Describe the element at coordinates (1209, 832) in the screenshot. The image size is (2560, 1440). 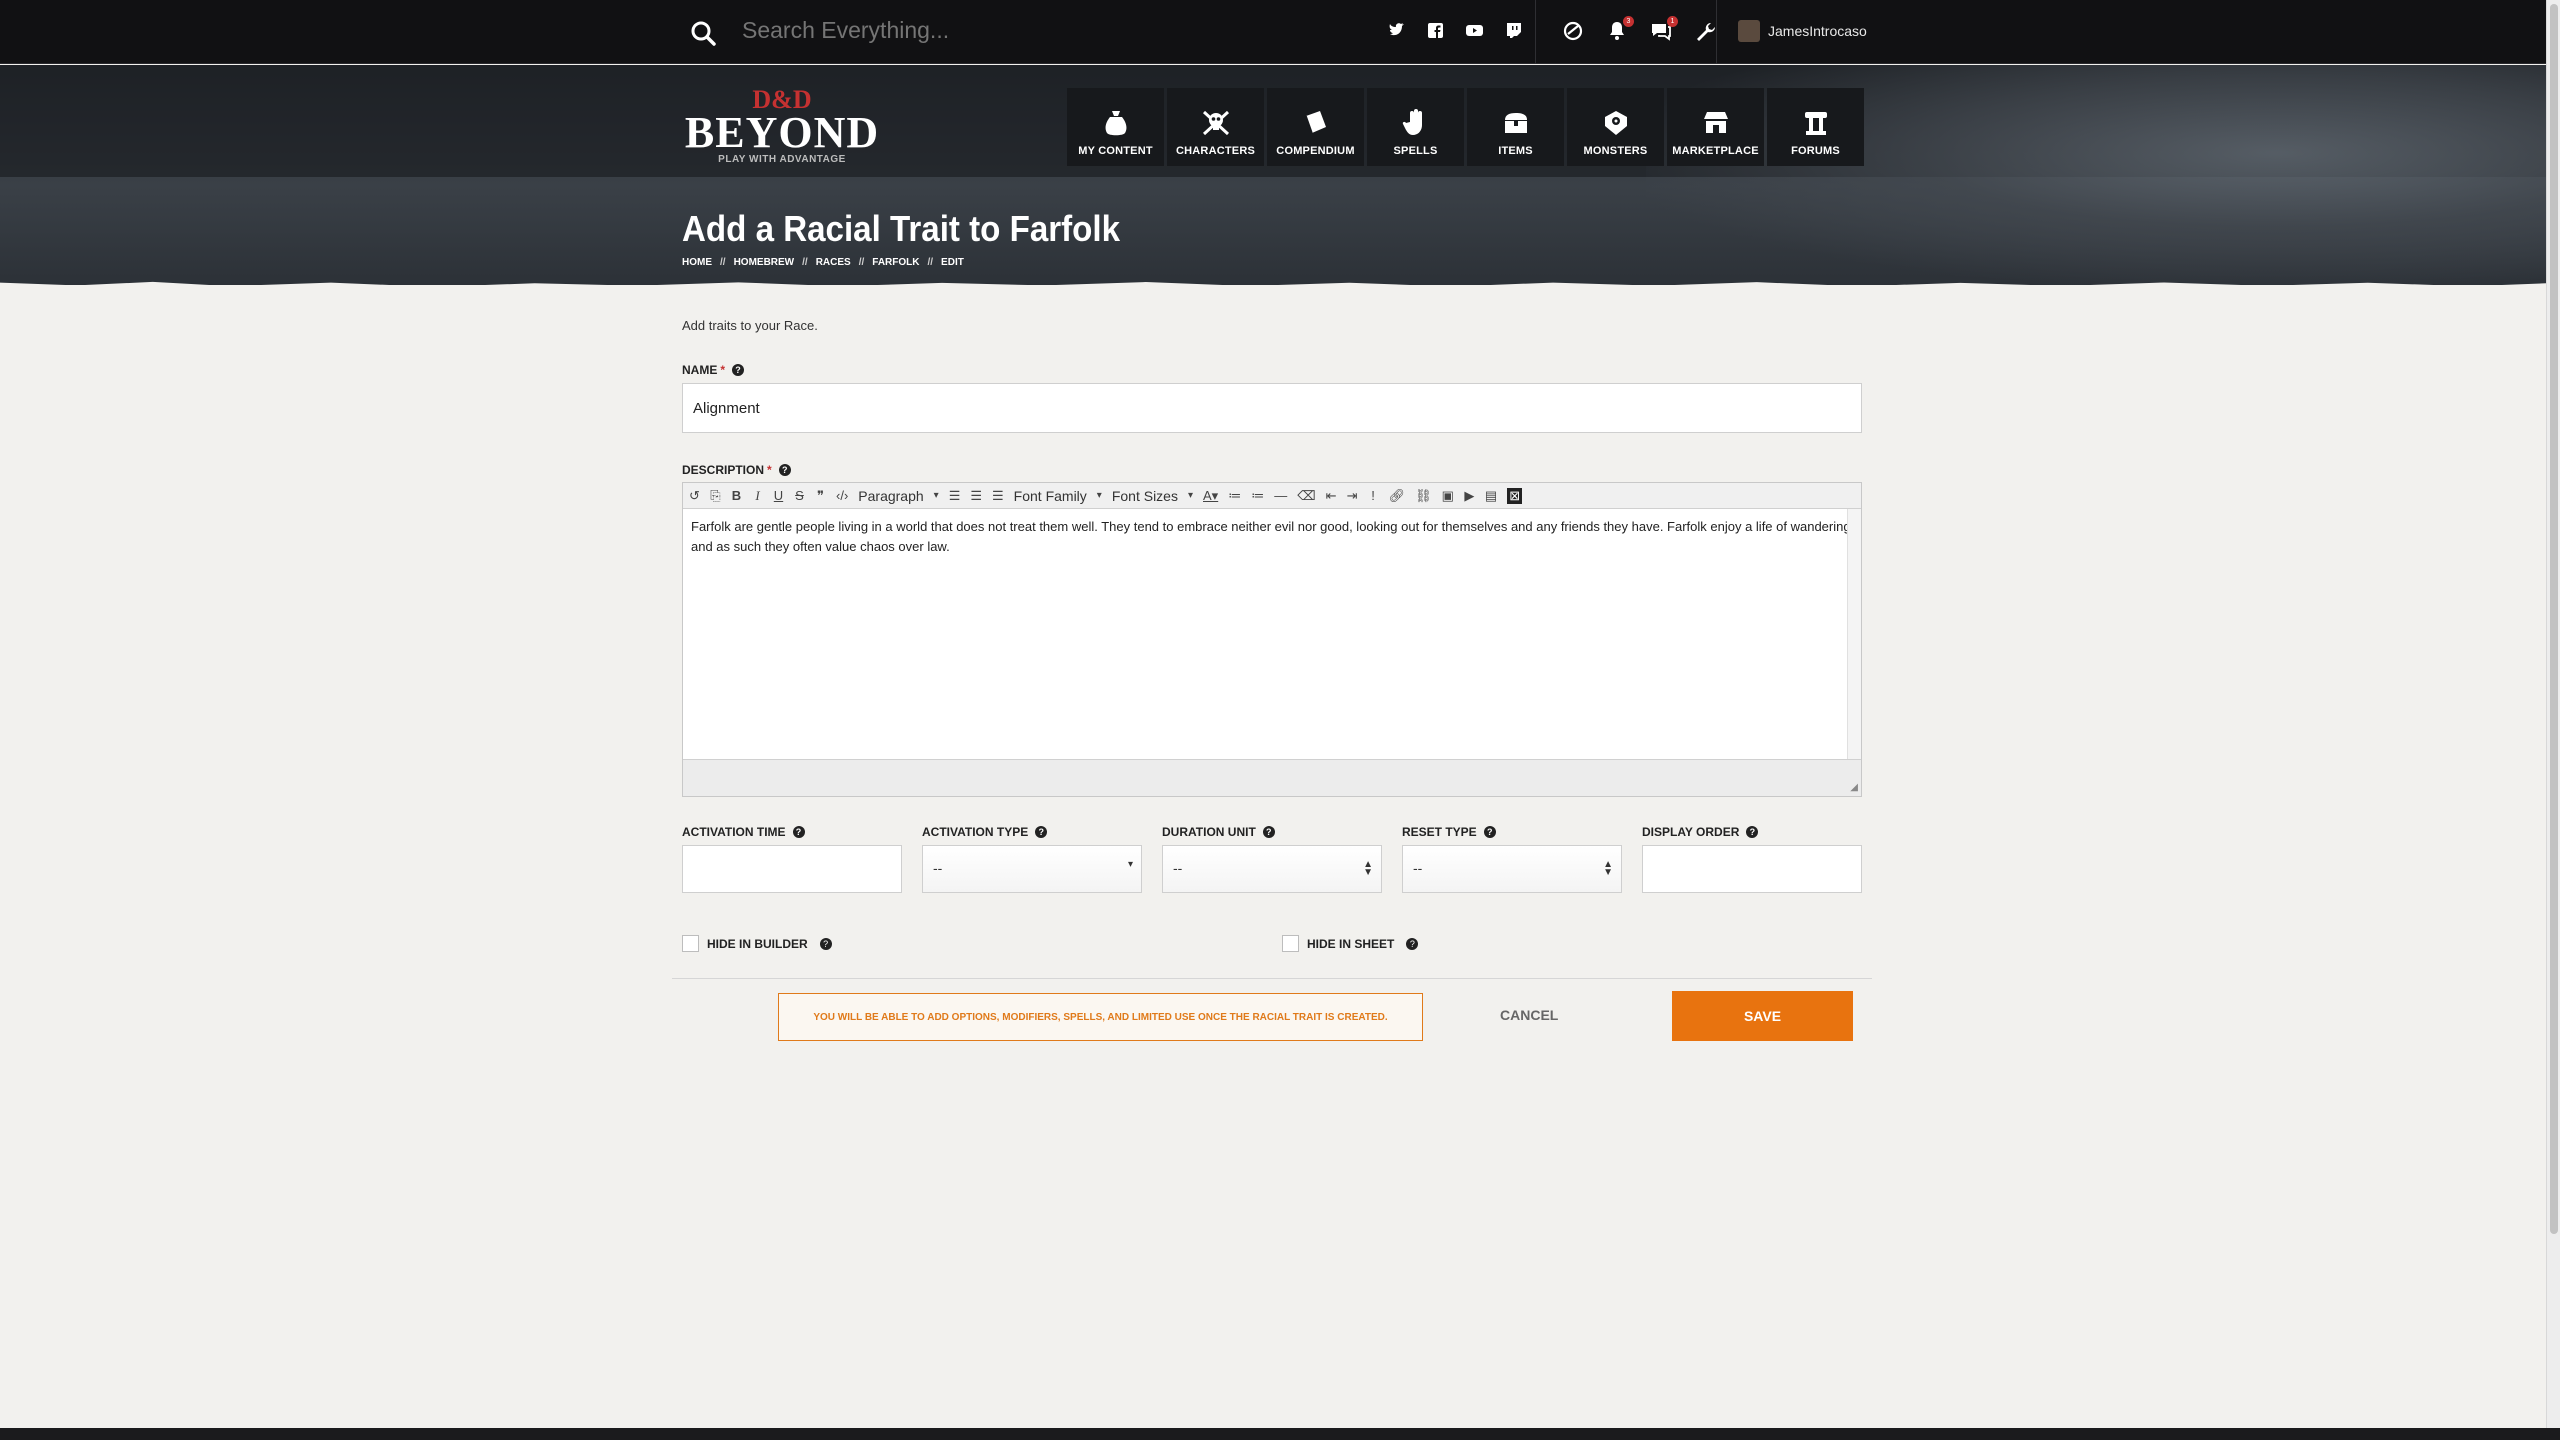
I see `label-text: DURATION UNIT` at that location.